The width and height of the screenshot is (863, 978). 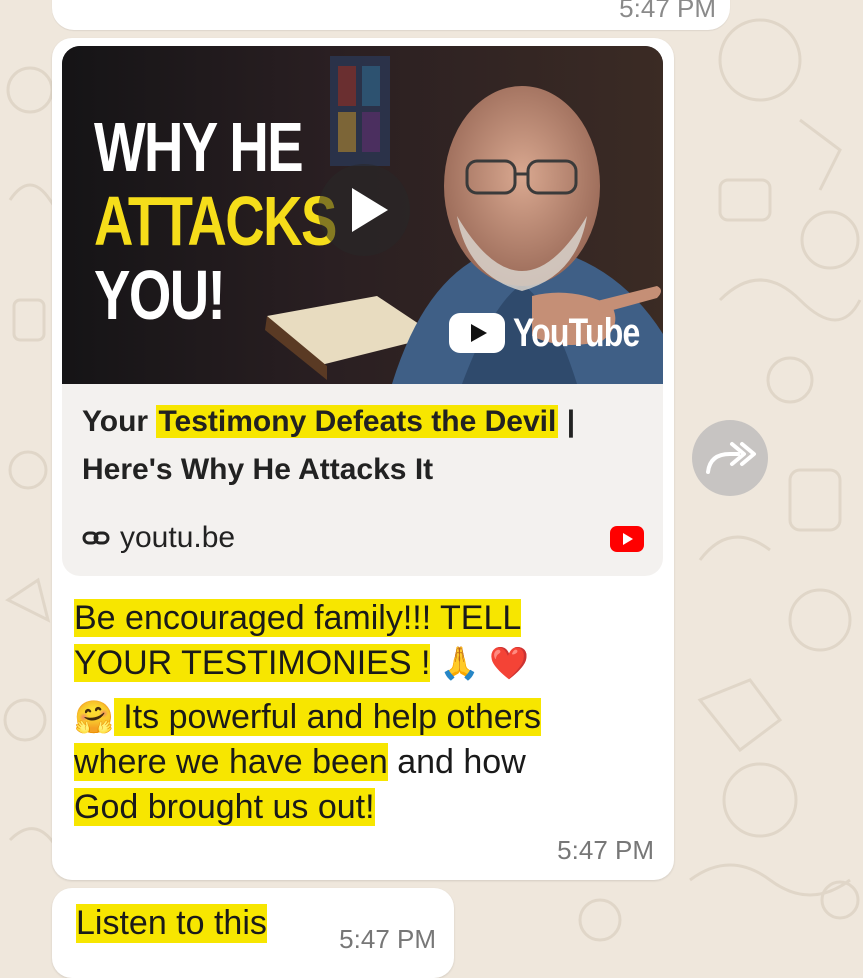 I want to click on link-domain-text: youtu.be, so click(x=178, y=537).